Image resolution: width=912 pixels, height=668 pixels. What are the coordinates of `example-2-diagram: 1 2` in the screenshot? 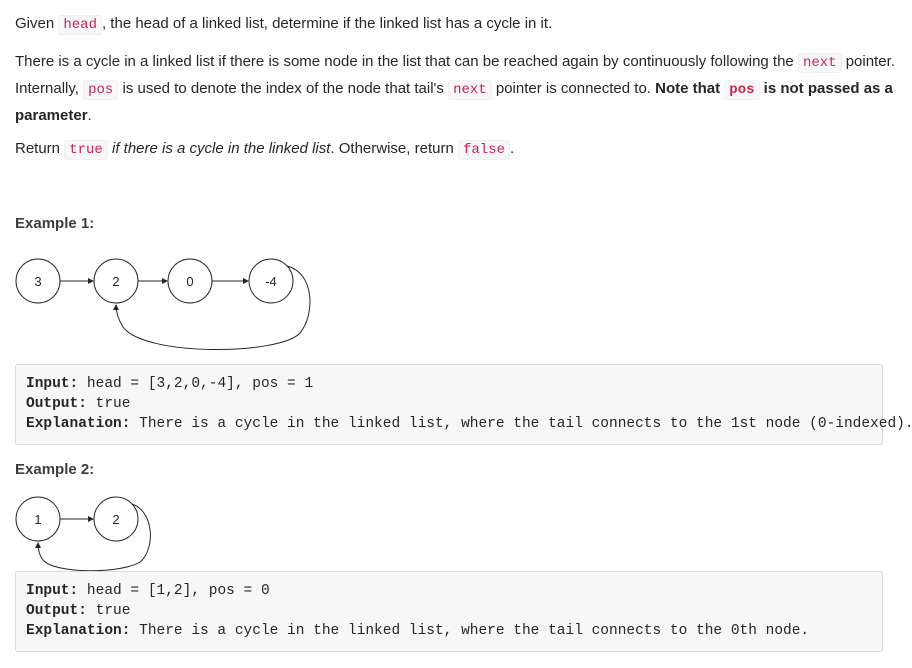 It's located at (83, 534).